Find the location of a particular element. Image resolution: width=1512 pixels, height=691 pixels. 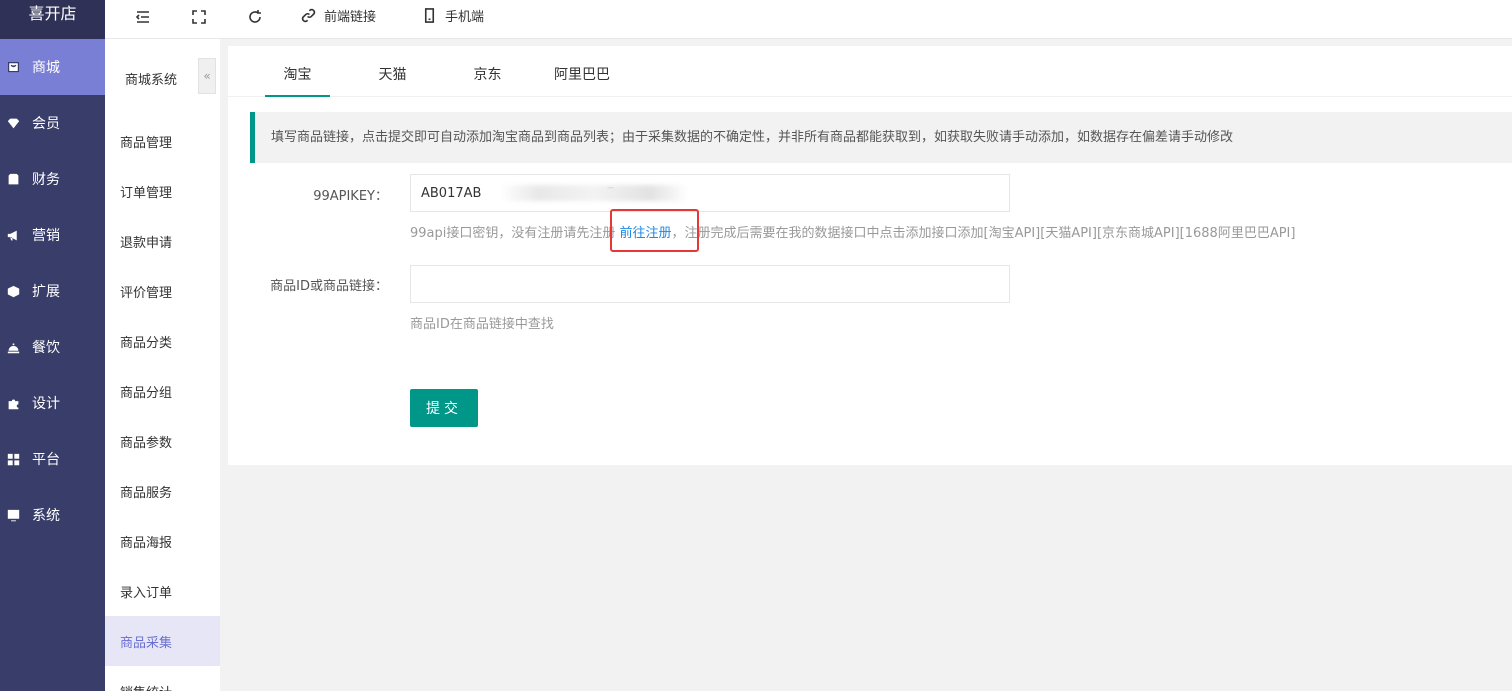

register-link: 前往注册 is located at coordinates (646, 233).